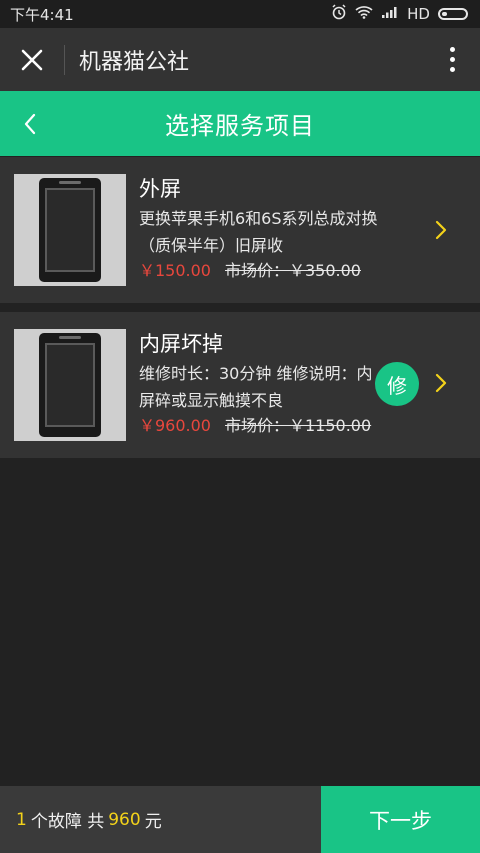 The image size is (480, 853). What do you see at coordinates (240, 59) in the screenshot?
I see `app-bar: 机器猫公社` at bounding box center [240, 59].